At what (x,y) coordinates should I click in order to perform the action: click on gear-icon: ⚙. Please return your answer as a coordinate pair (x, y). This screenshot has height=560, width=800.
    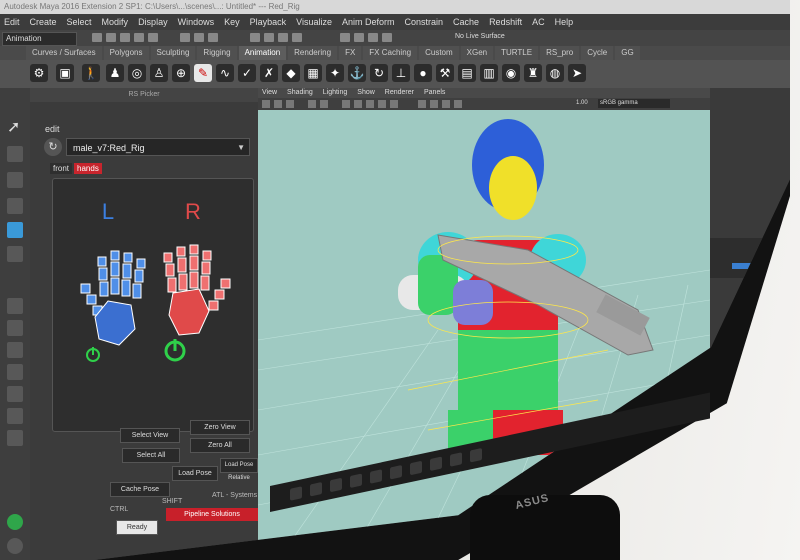
    Looking at the image, I should click on (39, 73).